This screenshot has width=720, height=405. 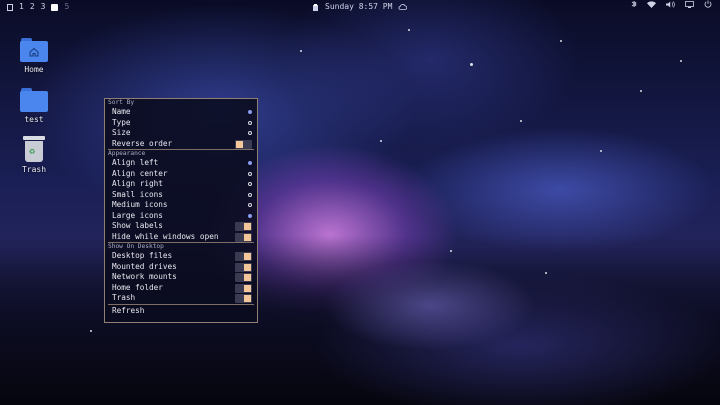 I want to click on menu-item-home-folder: Home folder, so click(x=181, y=288).